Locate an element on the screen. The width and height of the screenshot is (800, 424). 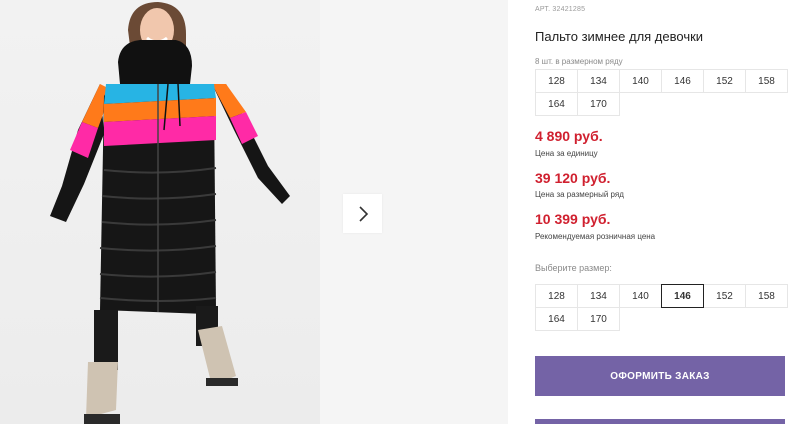
size-option: 164 is located at coordinates (556, 319).